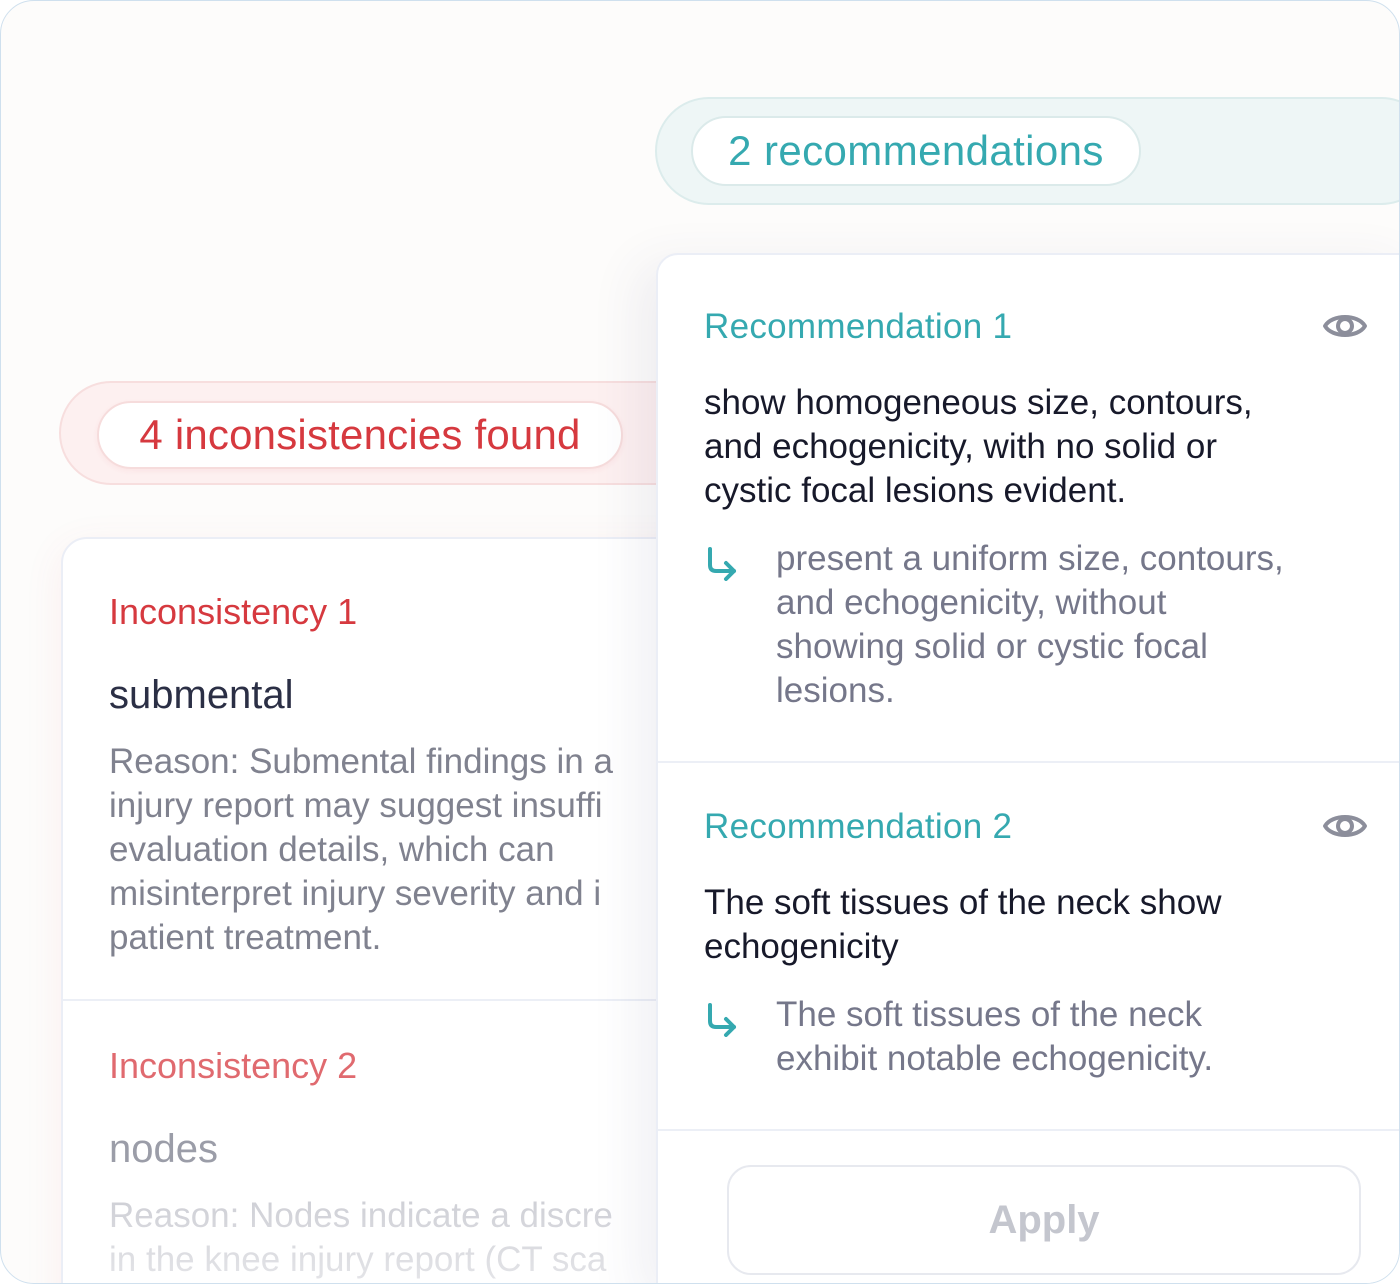  Describe the element at coordinates (361, 1215) in the screenshot. I see `reason-line: Reason: Nodes indicate a discre` at that location.